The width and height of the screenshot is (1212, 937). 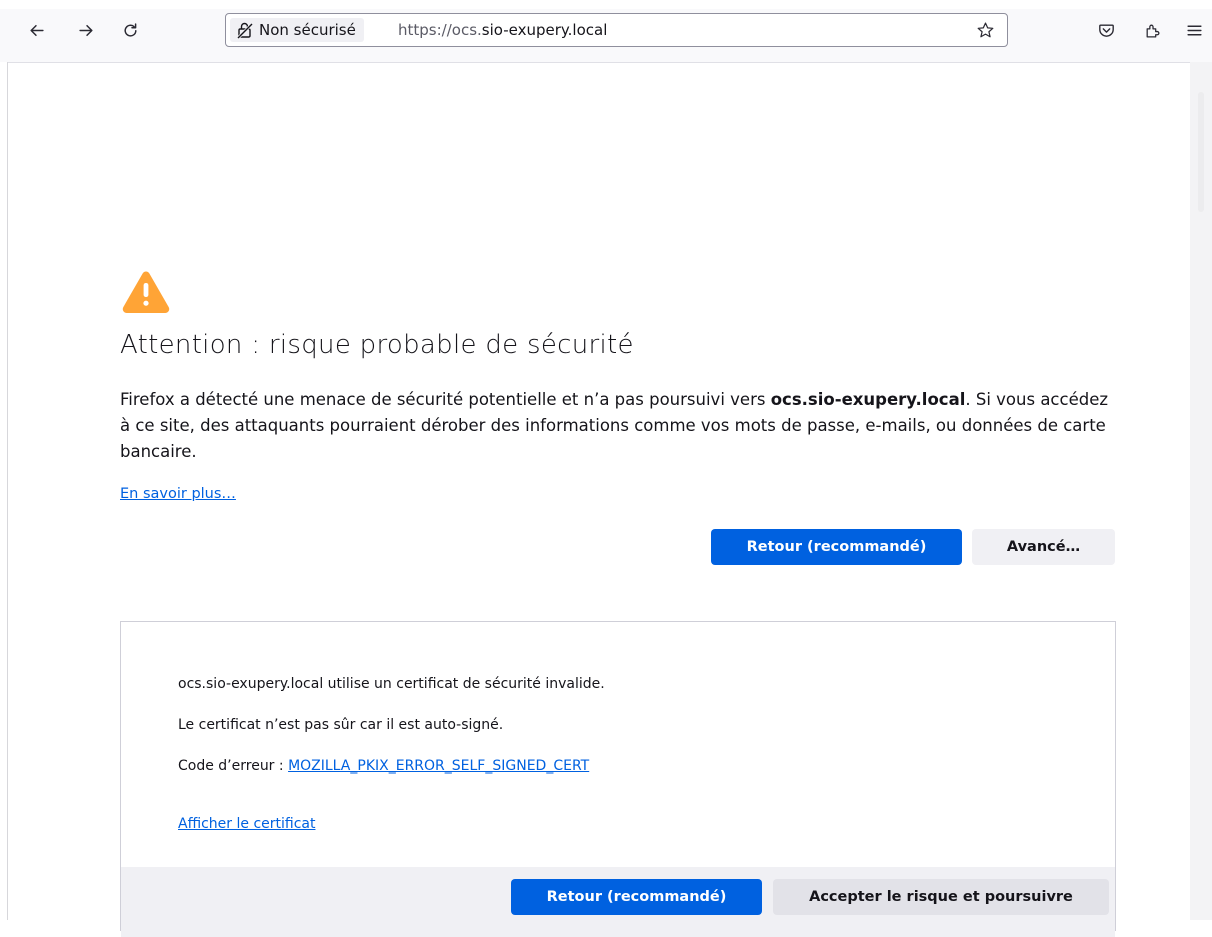 I want to click on page-title: Attention : risque probable de sécurité, so click(x=377, y=345).